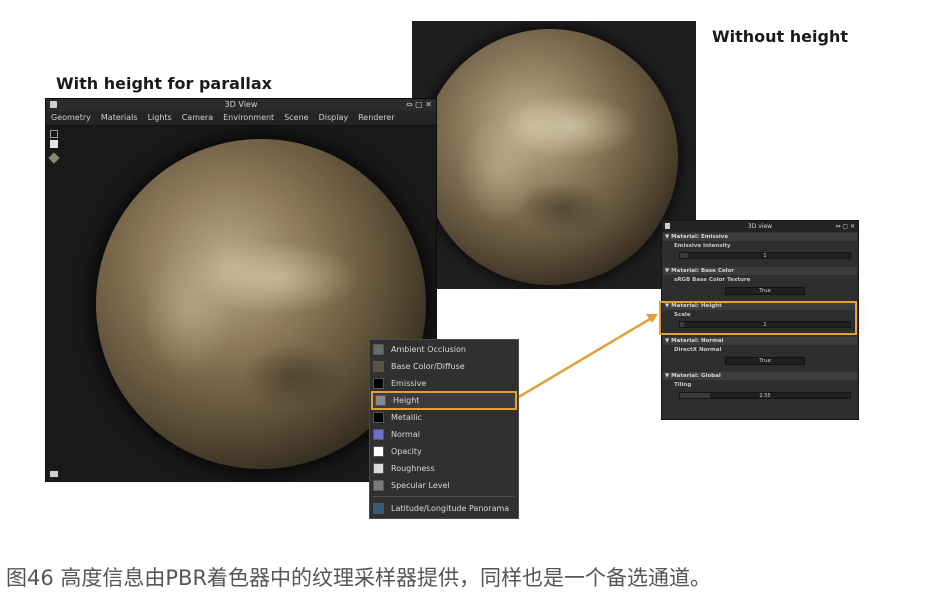  Describe the element at coordinates (712, 280) in the screenshot. I see `srgb-label: sRGB Base Color Texture` at that location.